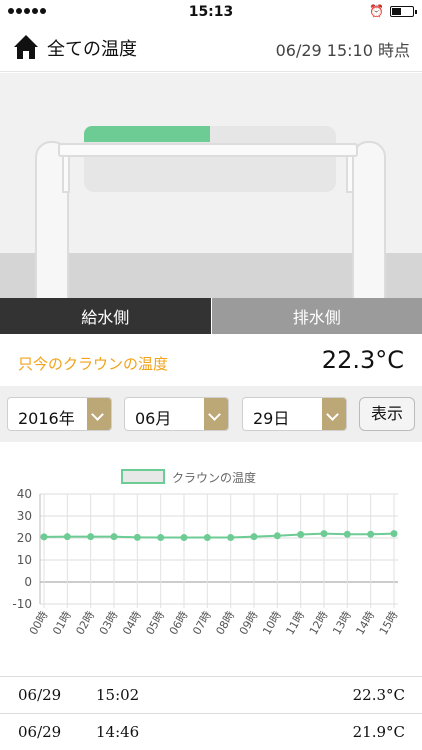 The height and width of the screenshot is (750, 422). Describe the element at coordinates (272, 623) in the screenshot. I see `x-tick-label: 10時` at that location.